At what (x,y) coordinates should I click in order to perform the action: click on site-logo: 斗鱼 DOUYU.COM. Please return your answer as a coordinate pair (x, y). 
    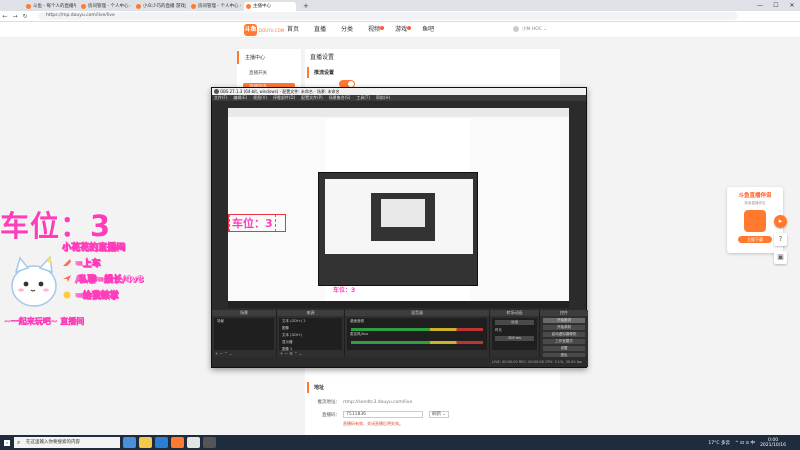
    Looking at the image, I should click on (264, 30).